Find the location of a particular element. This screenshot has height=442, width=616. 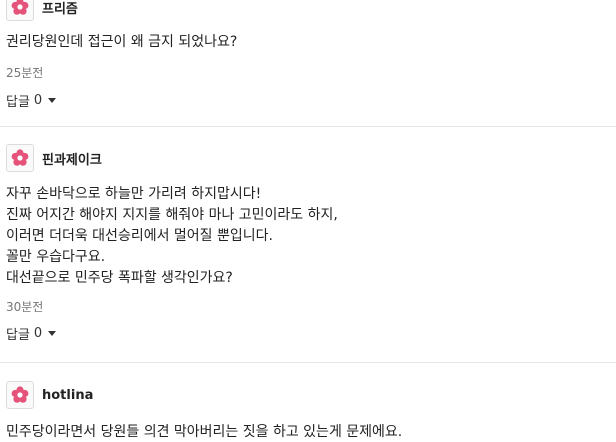

comment-text-line: 민주당이라면서 당원들 의견 막아버리는 짓을 하고 있는게 문제에요. is located at coordinates (204, 432).